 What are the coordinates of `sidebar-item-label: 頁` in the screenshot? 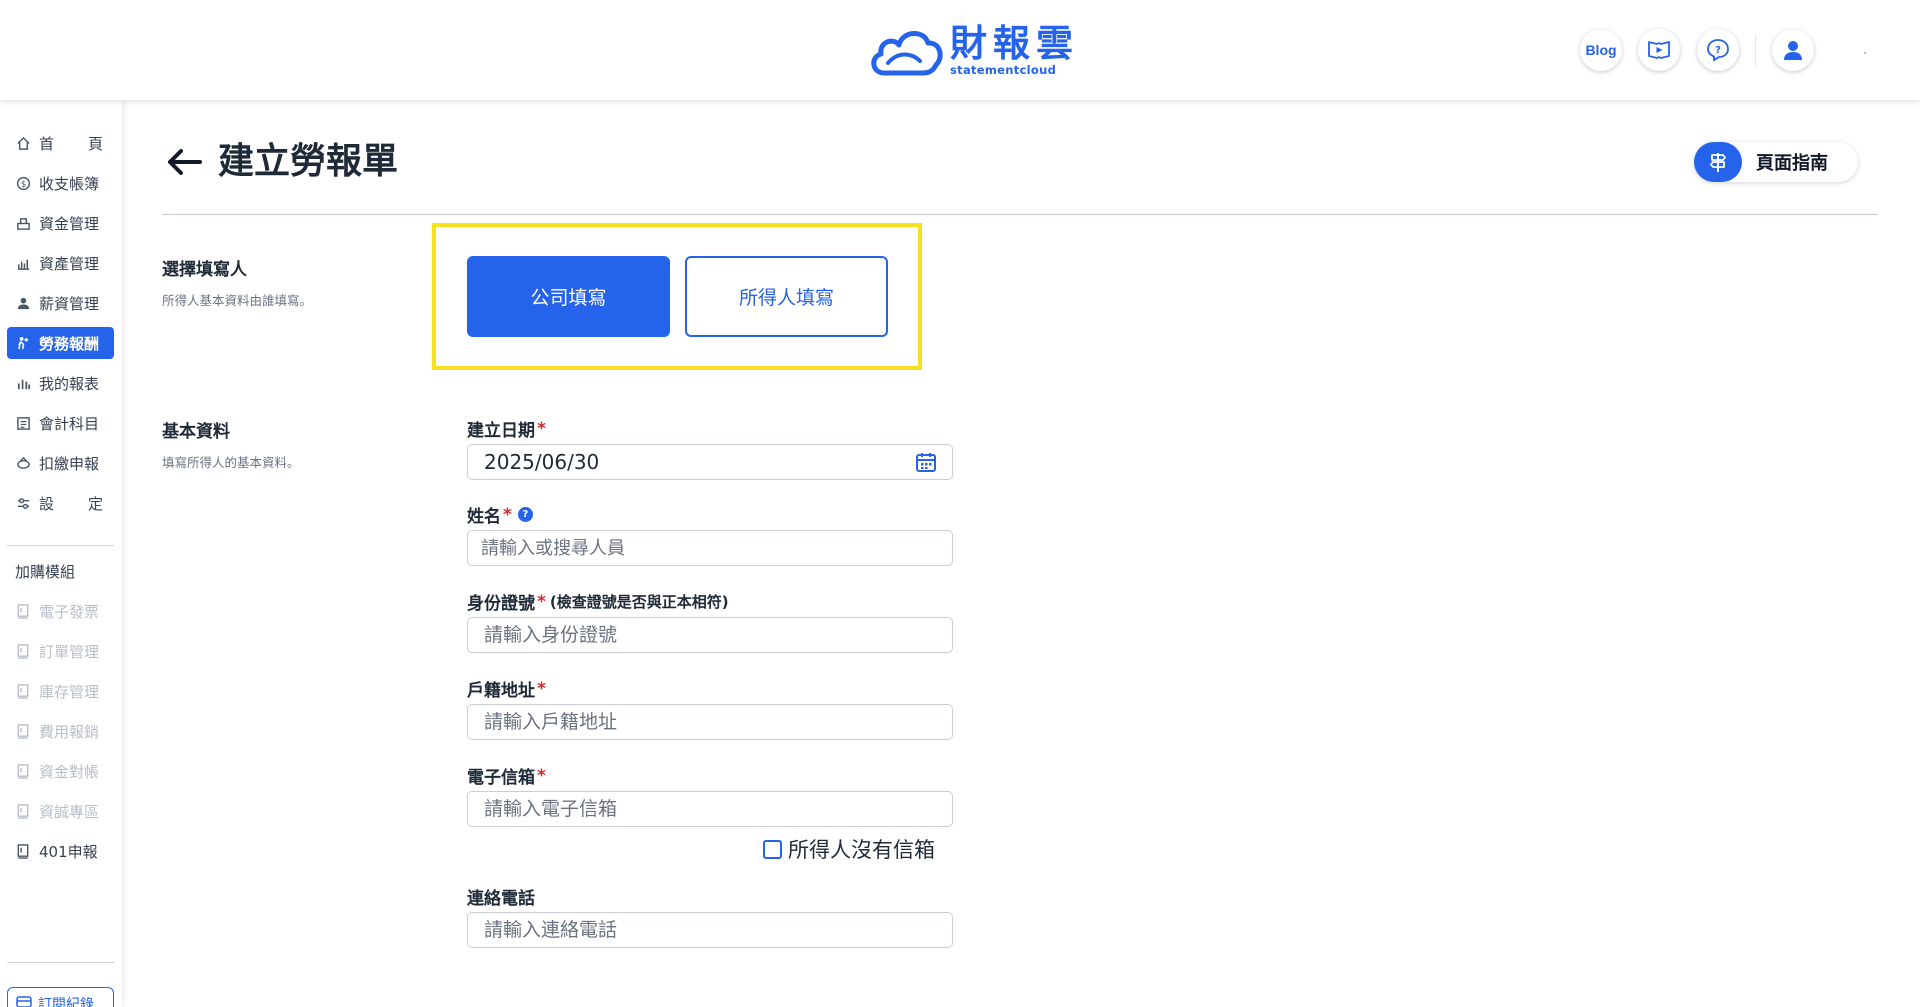 It's located at (95, 143).